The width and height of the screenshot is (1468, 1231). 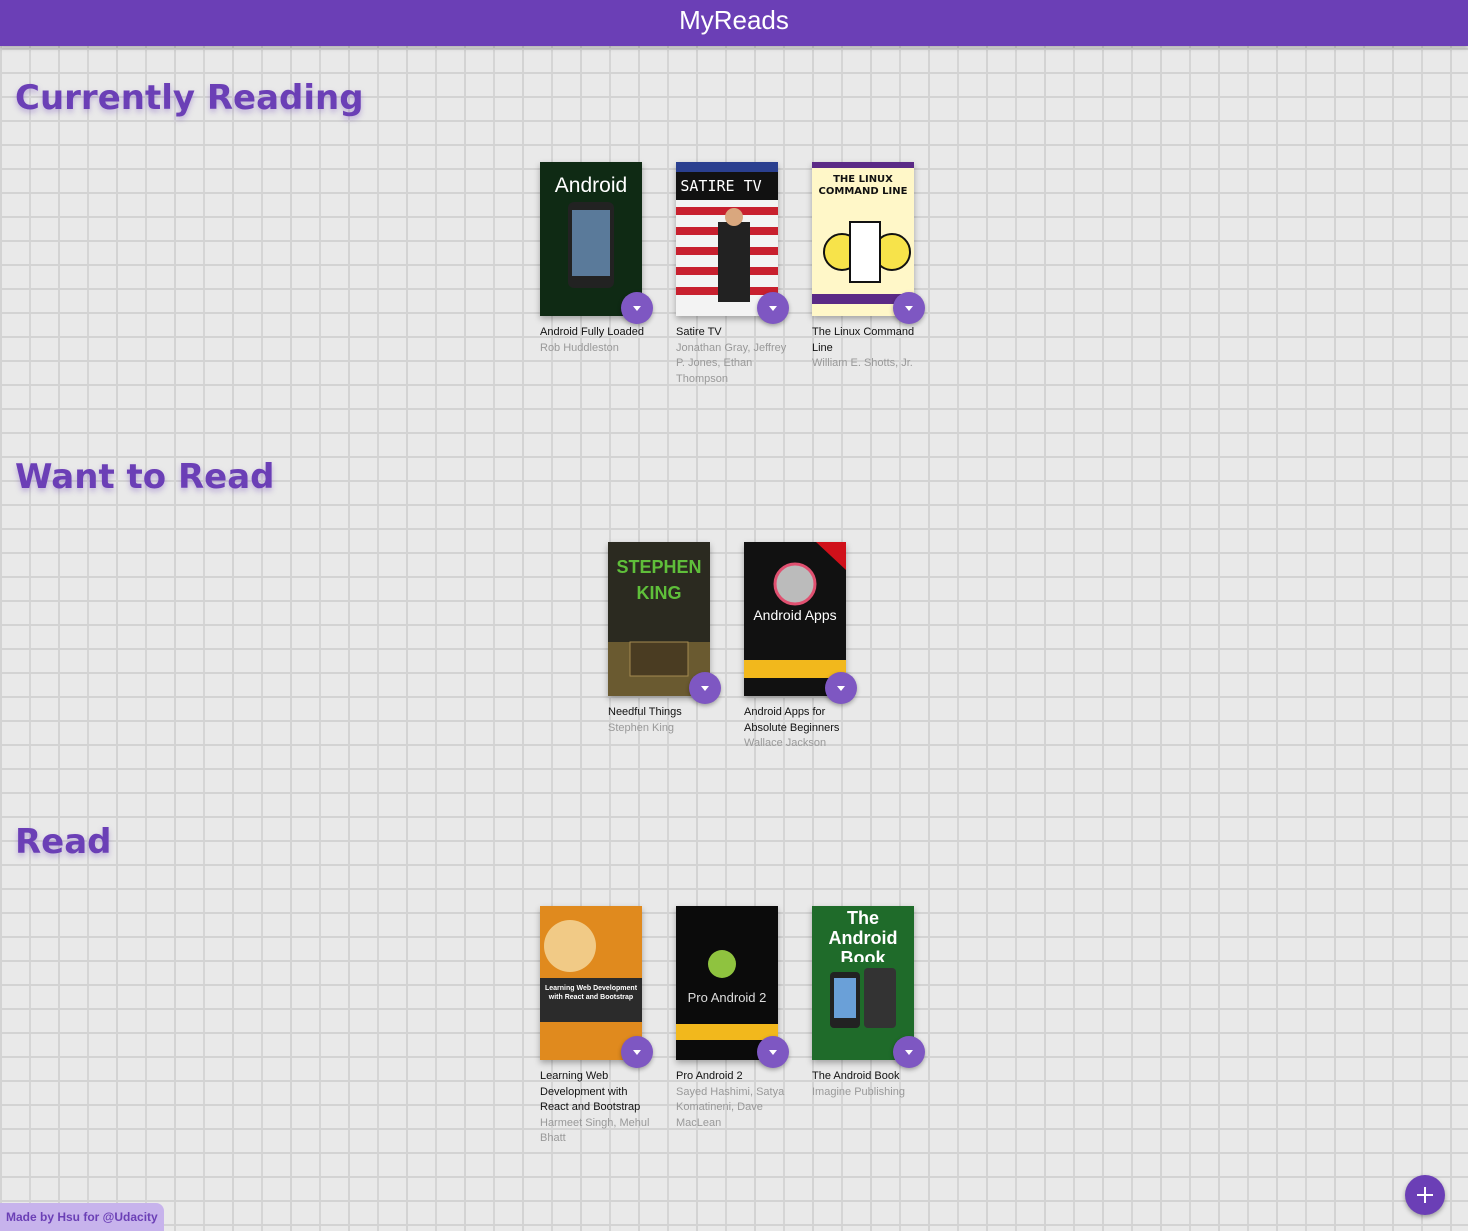 I want to click on book-cover: Pro Android 2, so click(x=727, y=983).